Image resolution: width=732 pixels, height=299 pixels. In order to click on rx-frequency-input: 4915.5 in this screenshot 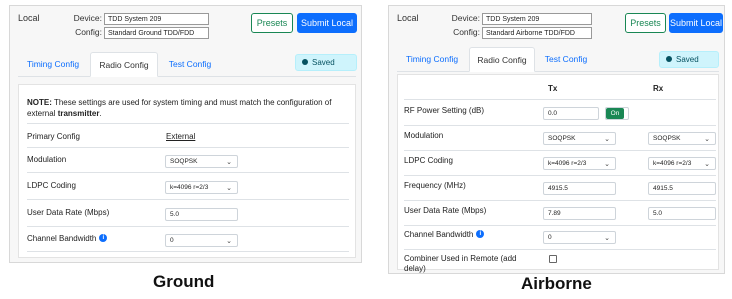, I will do `click(682, 188)`.